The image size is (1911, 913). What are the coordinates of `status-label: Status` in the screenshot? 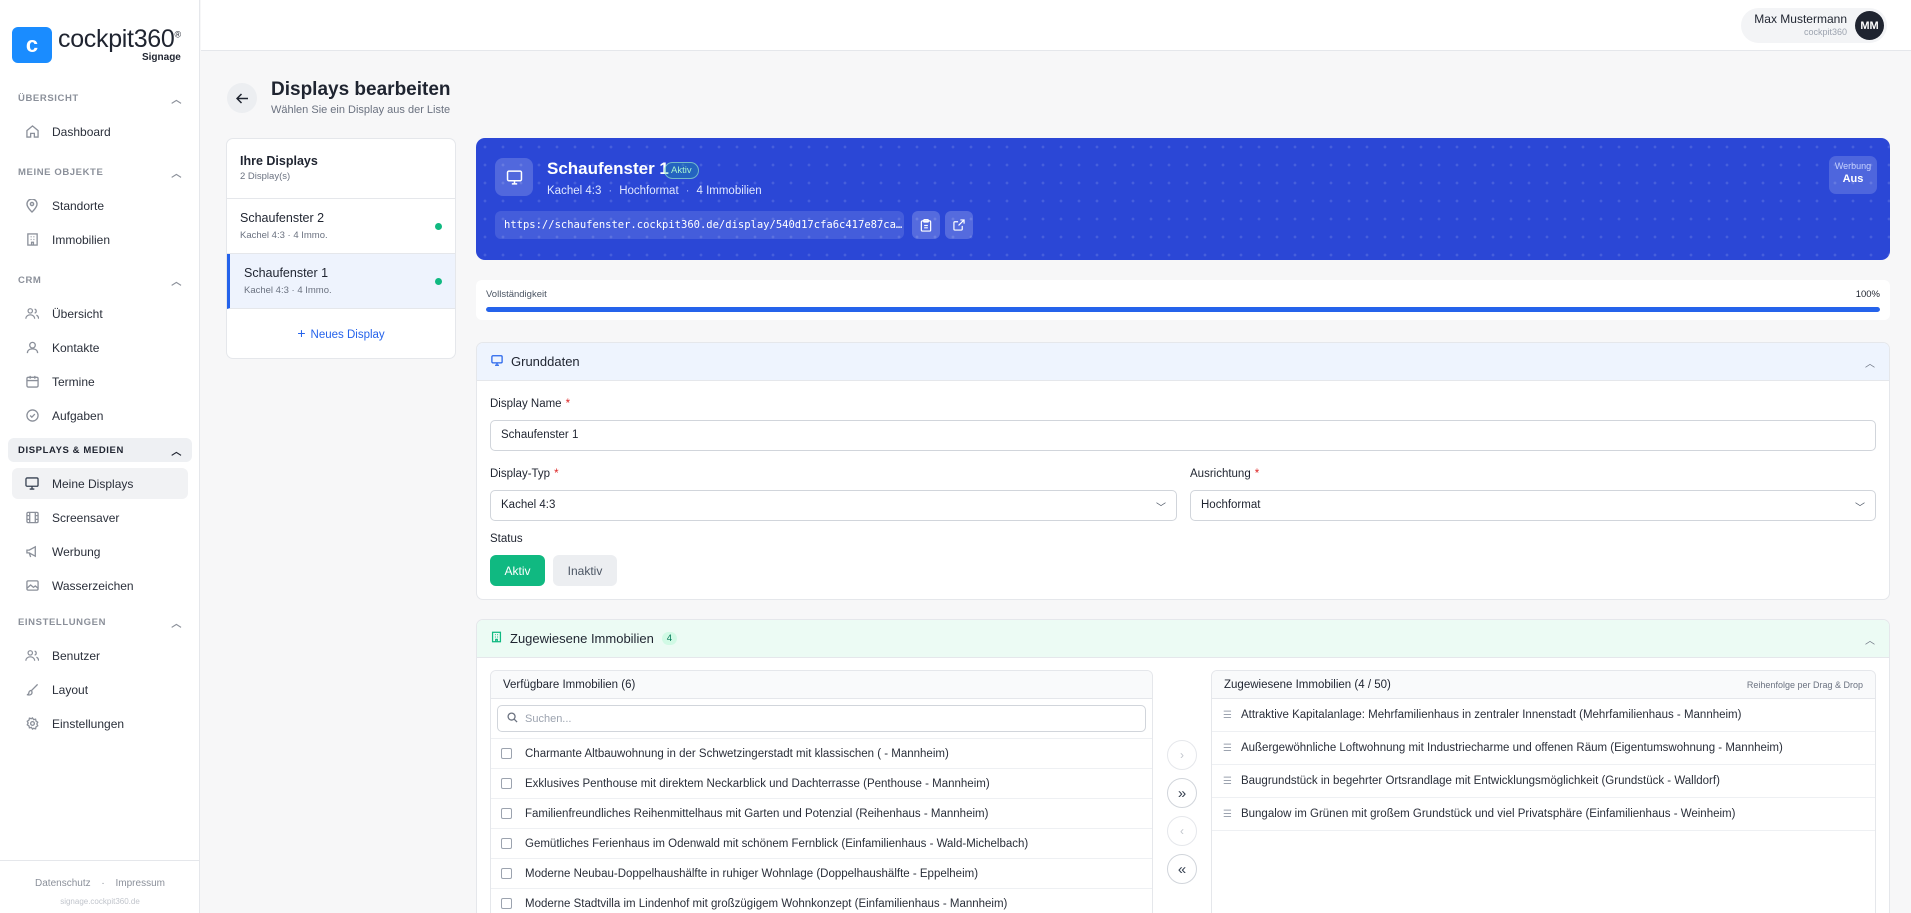 It's located at (506, 539).